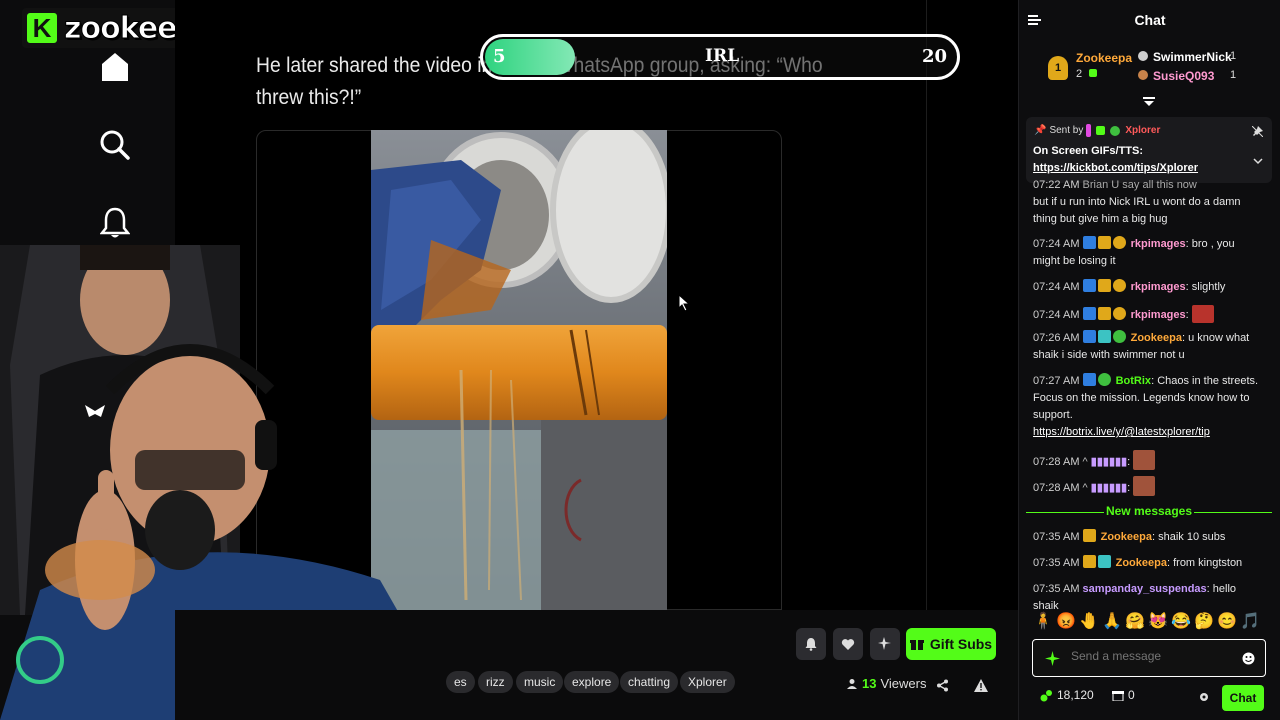  Describe the element at coordinates (1104, 58) in the screenshot. I see `leader-1-name: Zookeepa` at that location.